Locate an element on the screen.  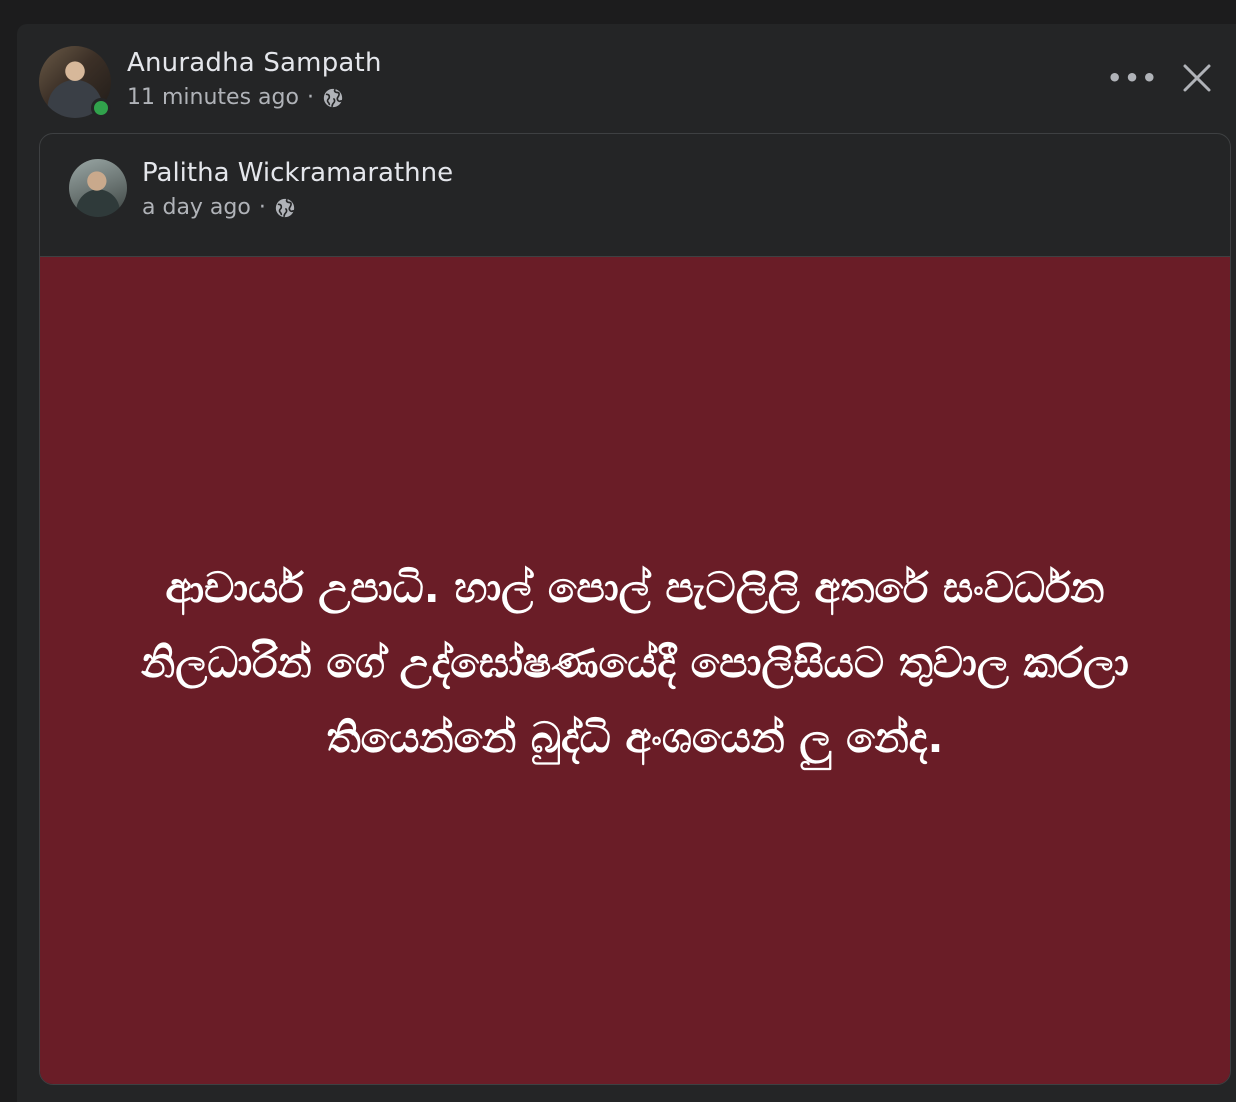
post-timestamp: 11 minutes ago is located at coordinates (213, 97).